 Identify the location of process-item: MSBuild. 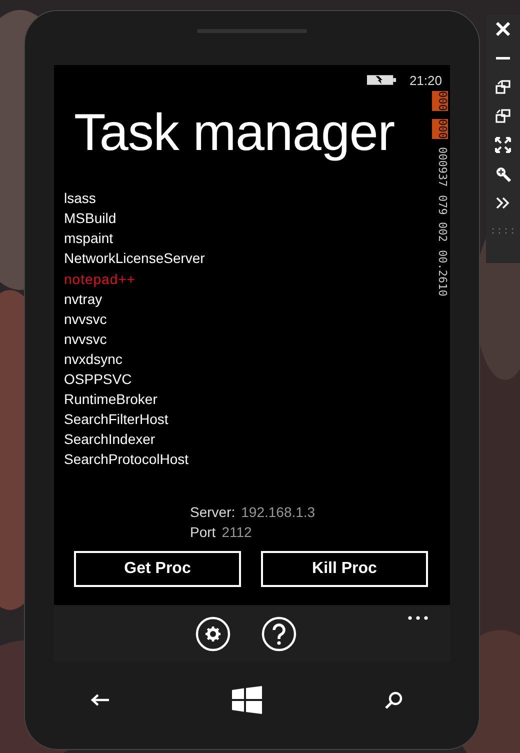
(248, 218).